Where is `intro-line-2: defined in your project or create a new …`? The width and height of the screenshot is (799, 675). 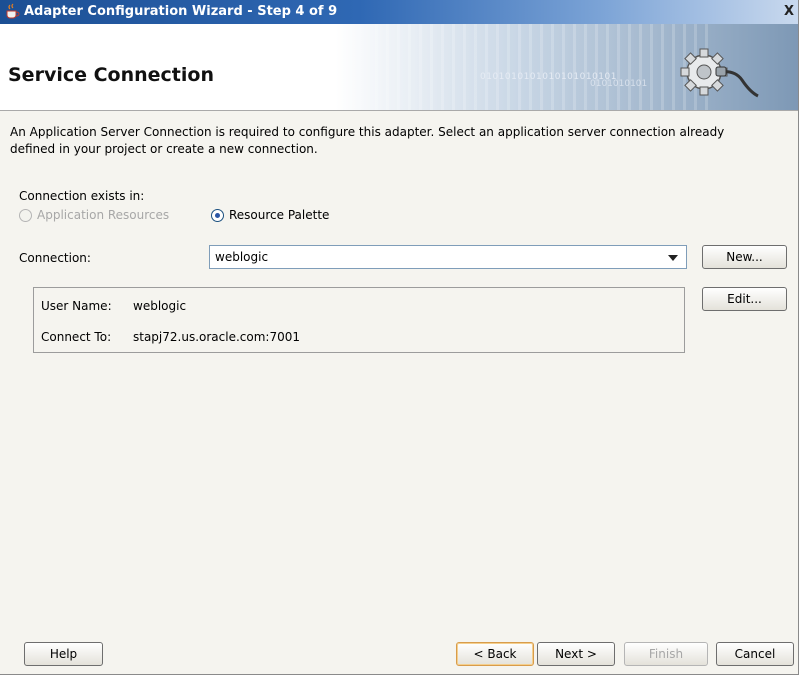
intro-line-2: defined in your project or create a new … is located at coordinates (164, 149).